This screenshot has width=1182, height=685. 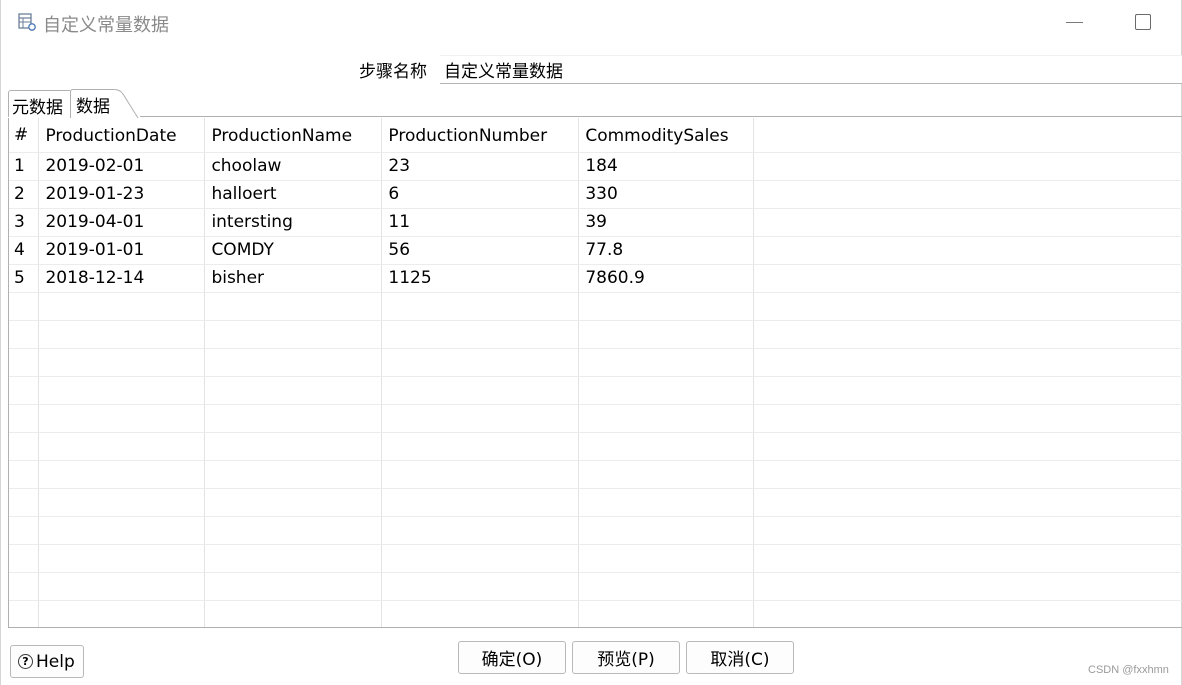 What do you see at coordinates (293, 250) in the screenshot?
I see `production-name-cell: COMDY` at bounding box center [293, 250].